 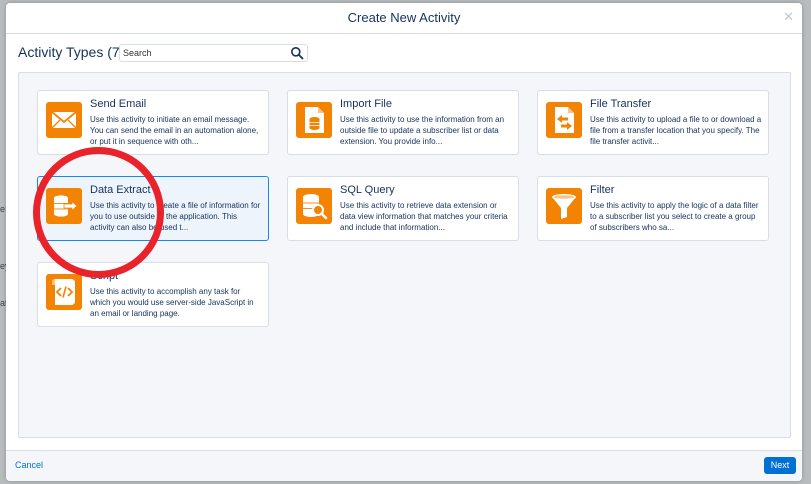 I want to click on data-extract-icon, so click(x=64, y=206).